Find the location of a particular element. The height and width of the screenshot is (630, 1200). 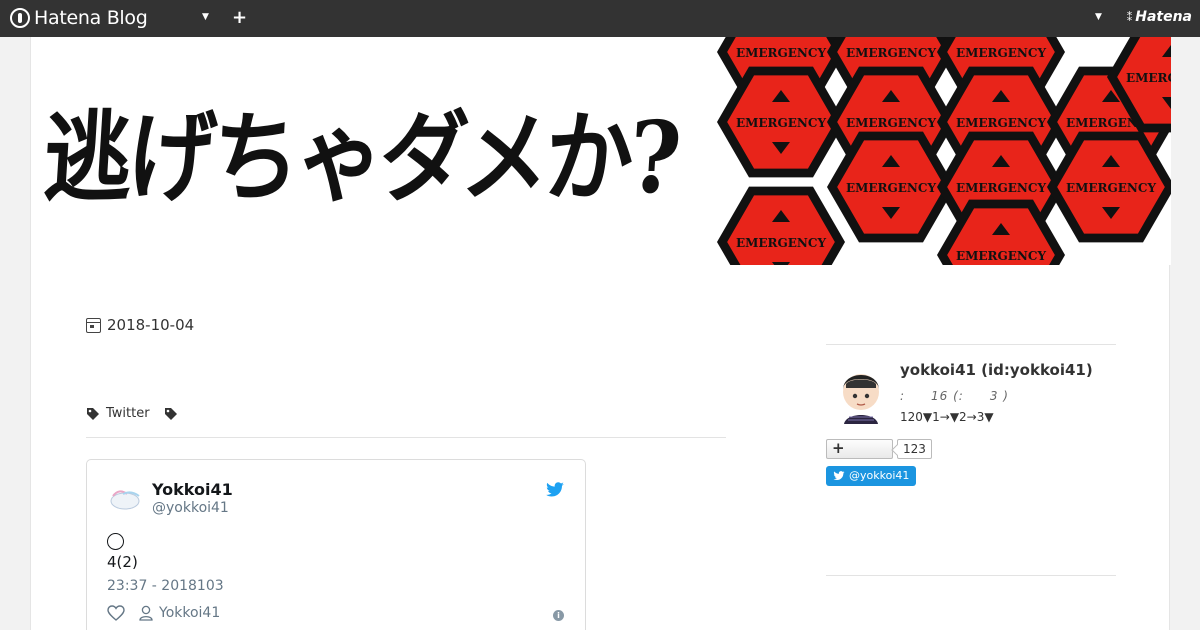

profile-avatar is located at coordinates (861, 393).